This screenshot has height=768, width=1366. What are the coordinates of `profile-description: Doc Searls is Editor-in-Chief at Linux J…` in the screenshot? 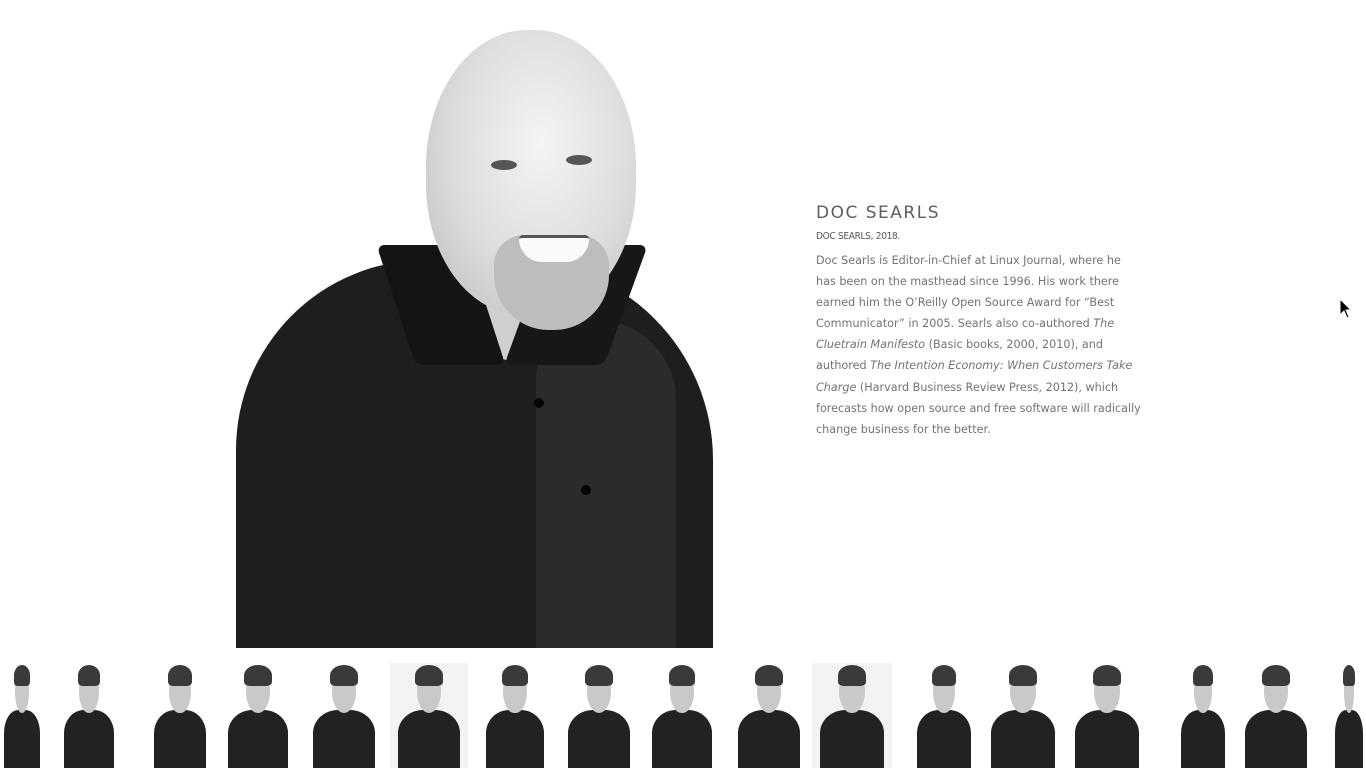 It's located at (978, 345).